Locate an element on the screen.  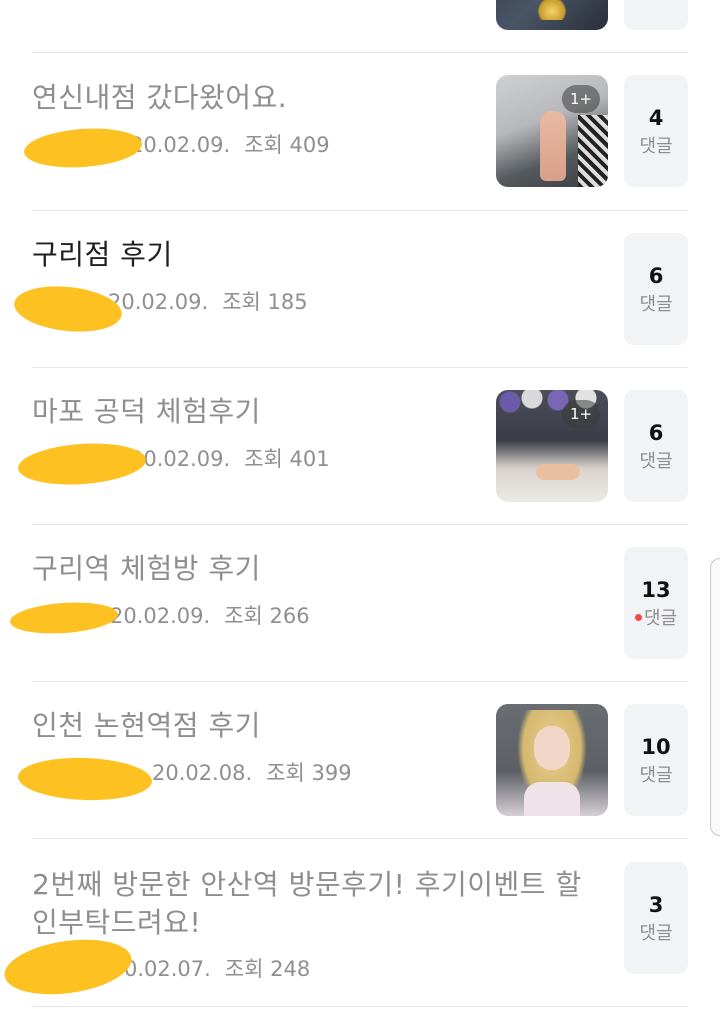
comment-count-box: 10 댓글 is located at coordinates (656, 760).